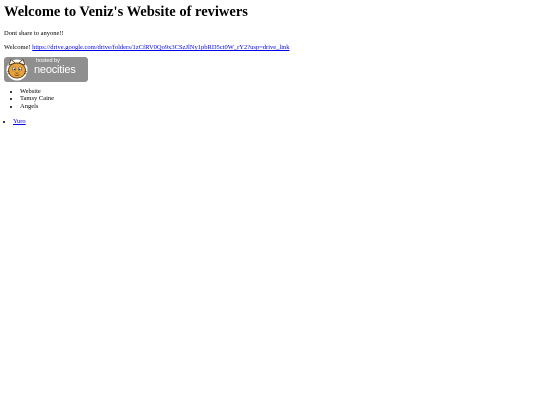 Image resolution: width=540 pixels, height=405 pixels. What do you see at coordinates (126, 12) in the screenshot?
I see `page-title: Welcome to Veniz's Website of reviwers` at bounding box center [126, 12].